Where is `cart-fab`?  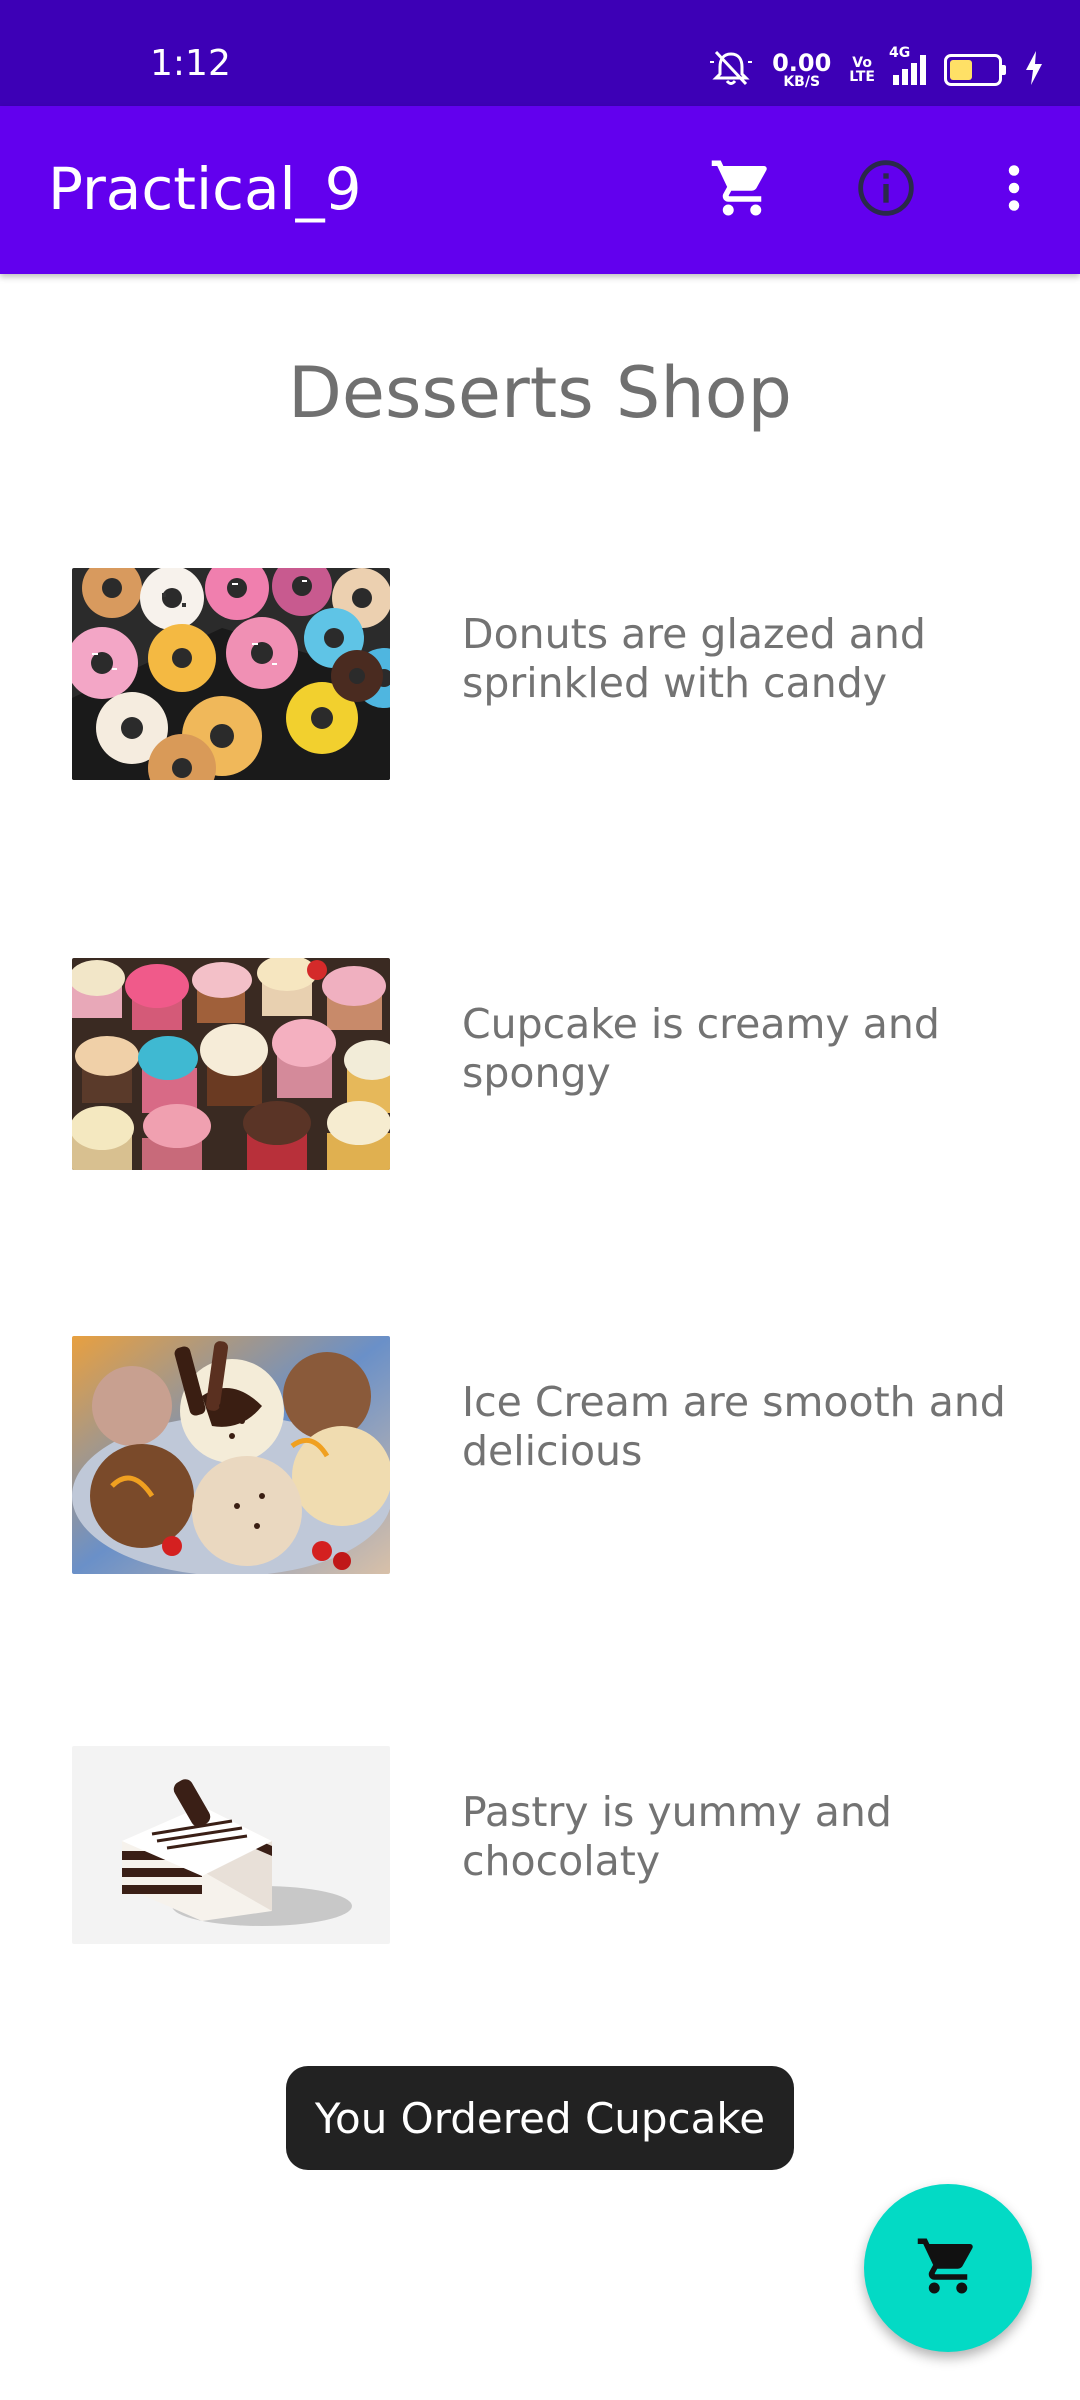 cart-fab is located at coordinates (948, 2268).